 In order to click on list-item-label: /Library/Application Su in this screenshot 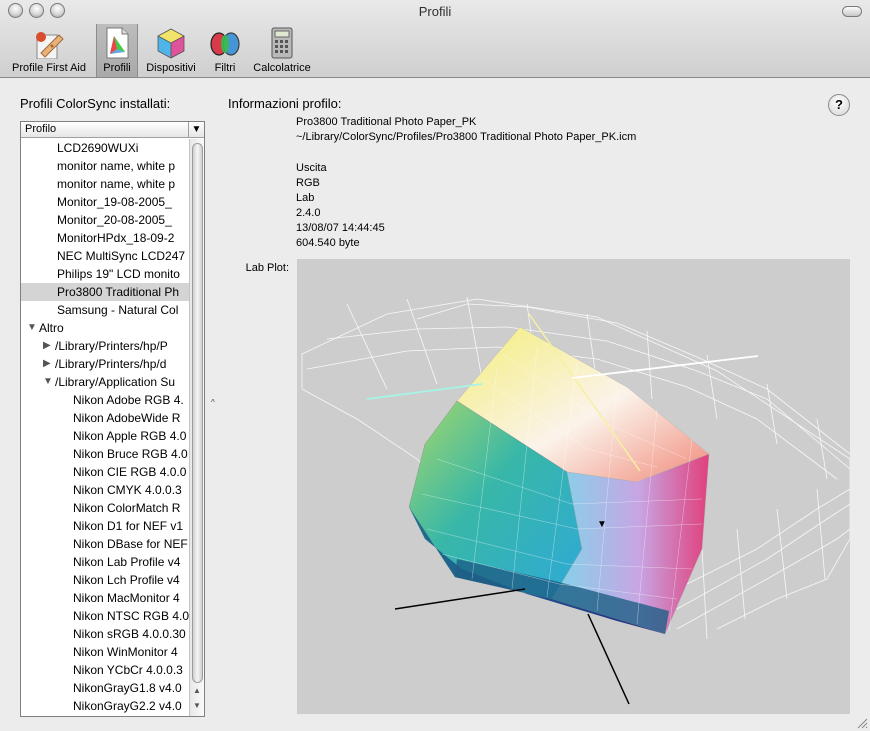, I will do `click(115, 382)`.